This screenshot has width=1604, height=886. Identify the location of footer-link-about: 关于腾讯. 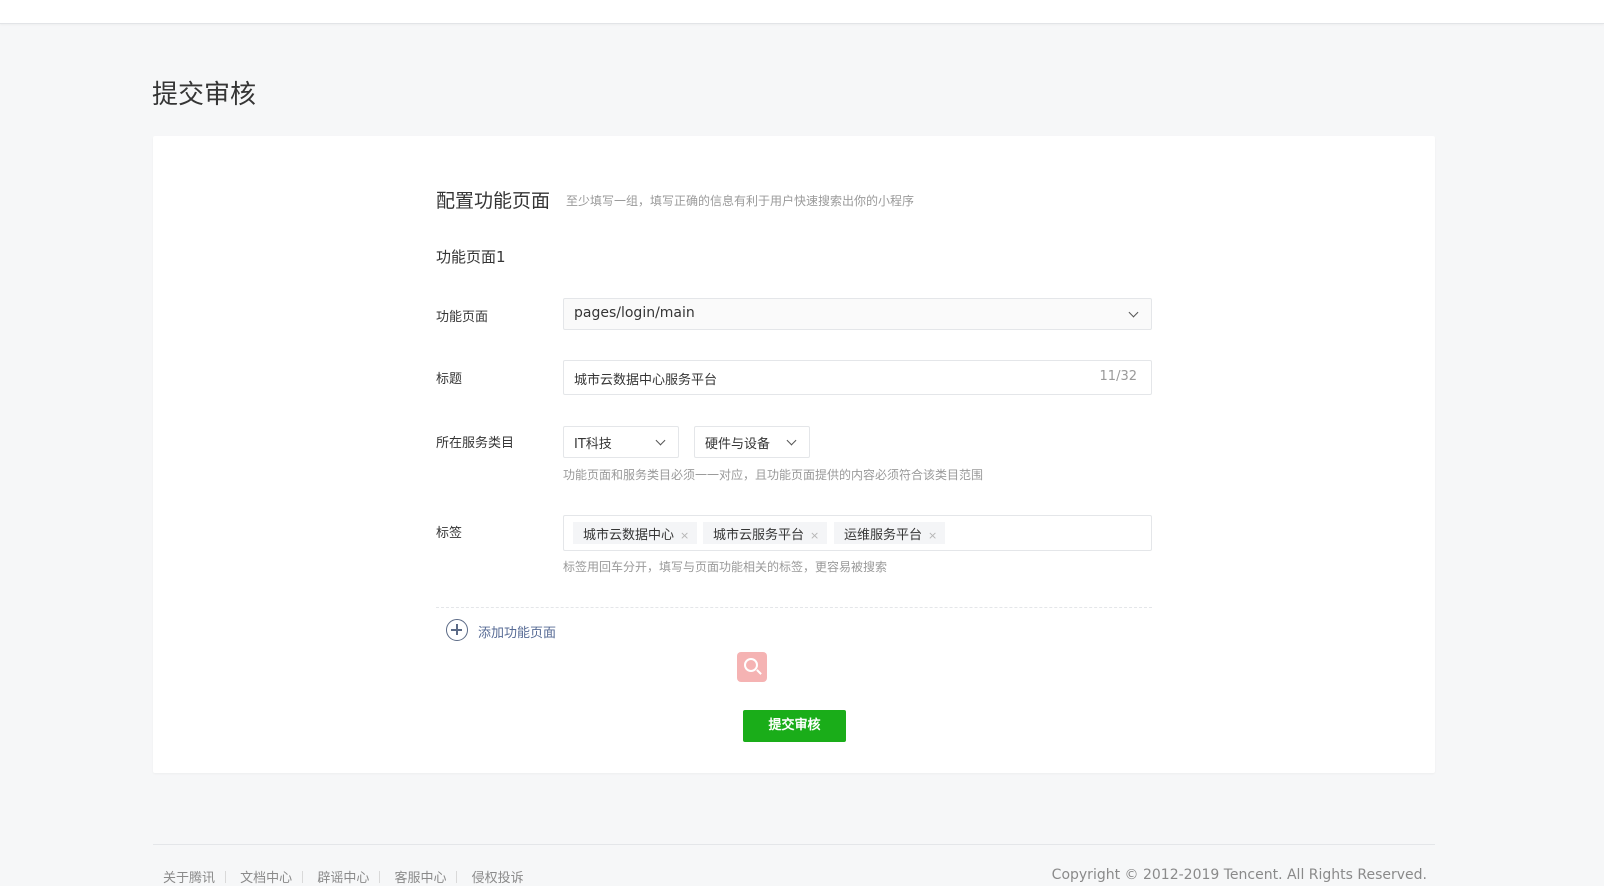
(189, 878).